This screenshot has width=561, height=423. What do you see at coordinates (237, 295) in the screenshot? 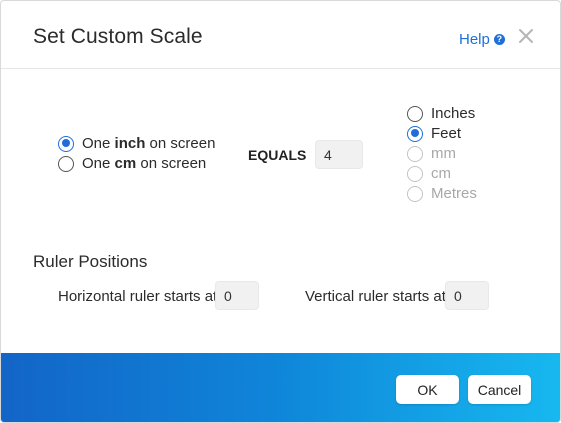
I see `horizontal-ruler-input` at bounding box center [237, 295].